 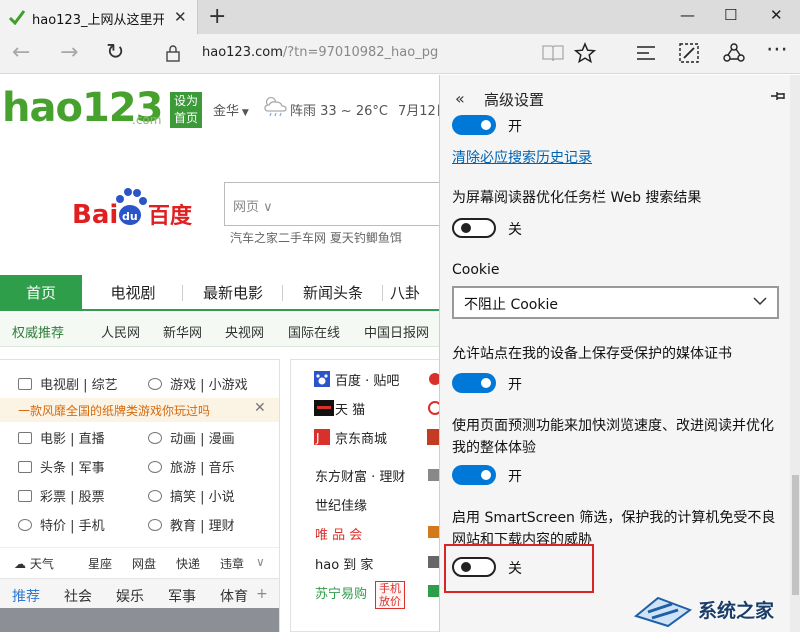 I want to click on nav-tab-movies: 最新电影, so click(x=233, y=293).